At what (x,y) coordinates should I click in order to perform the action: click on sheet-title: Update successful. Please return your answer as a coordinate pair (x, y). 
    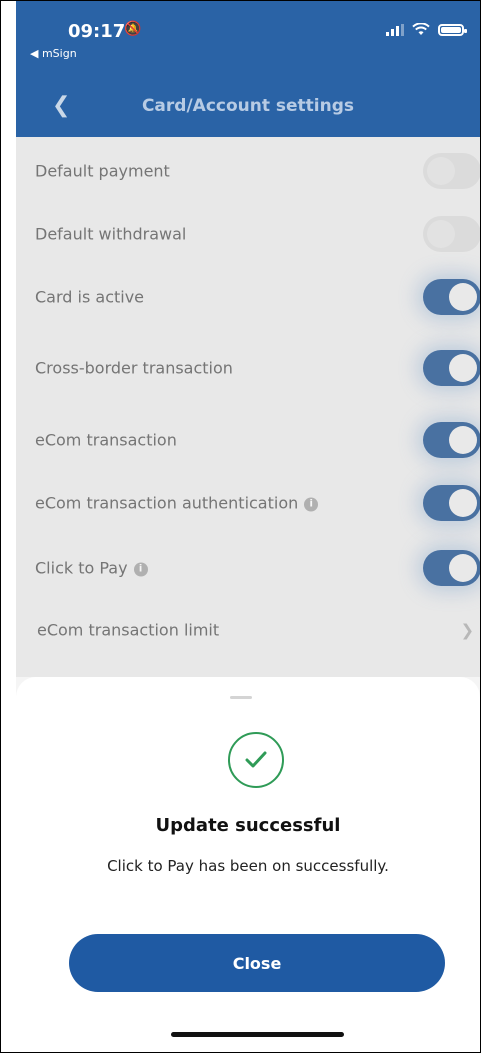
    Looking at the image, I should click on (248, 825).